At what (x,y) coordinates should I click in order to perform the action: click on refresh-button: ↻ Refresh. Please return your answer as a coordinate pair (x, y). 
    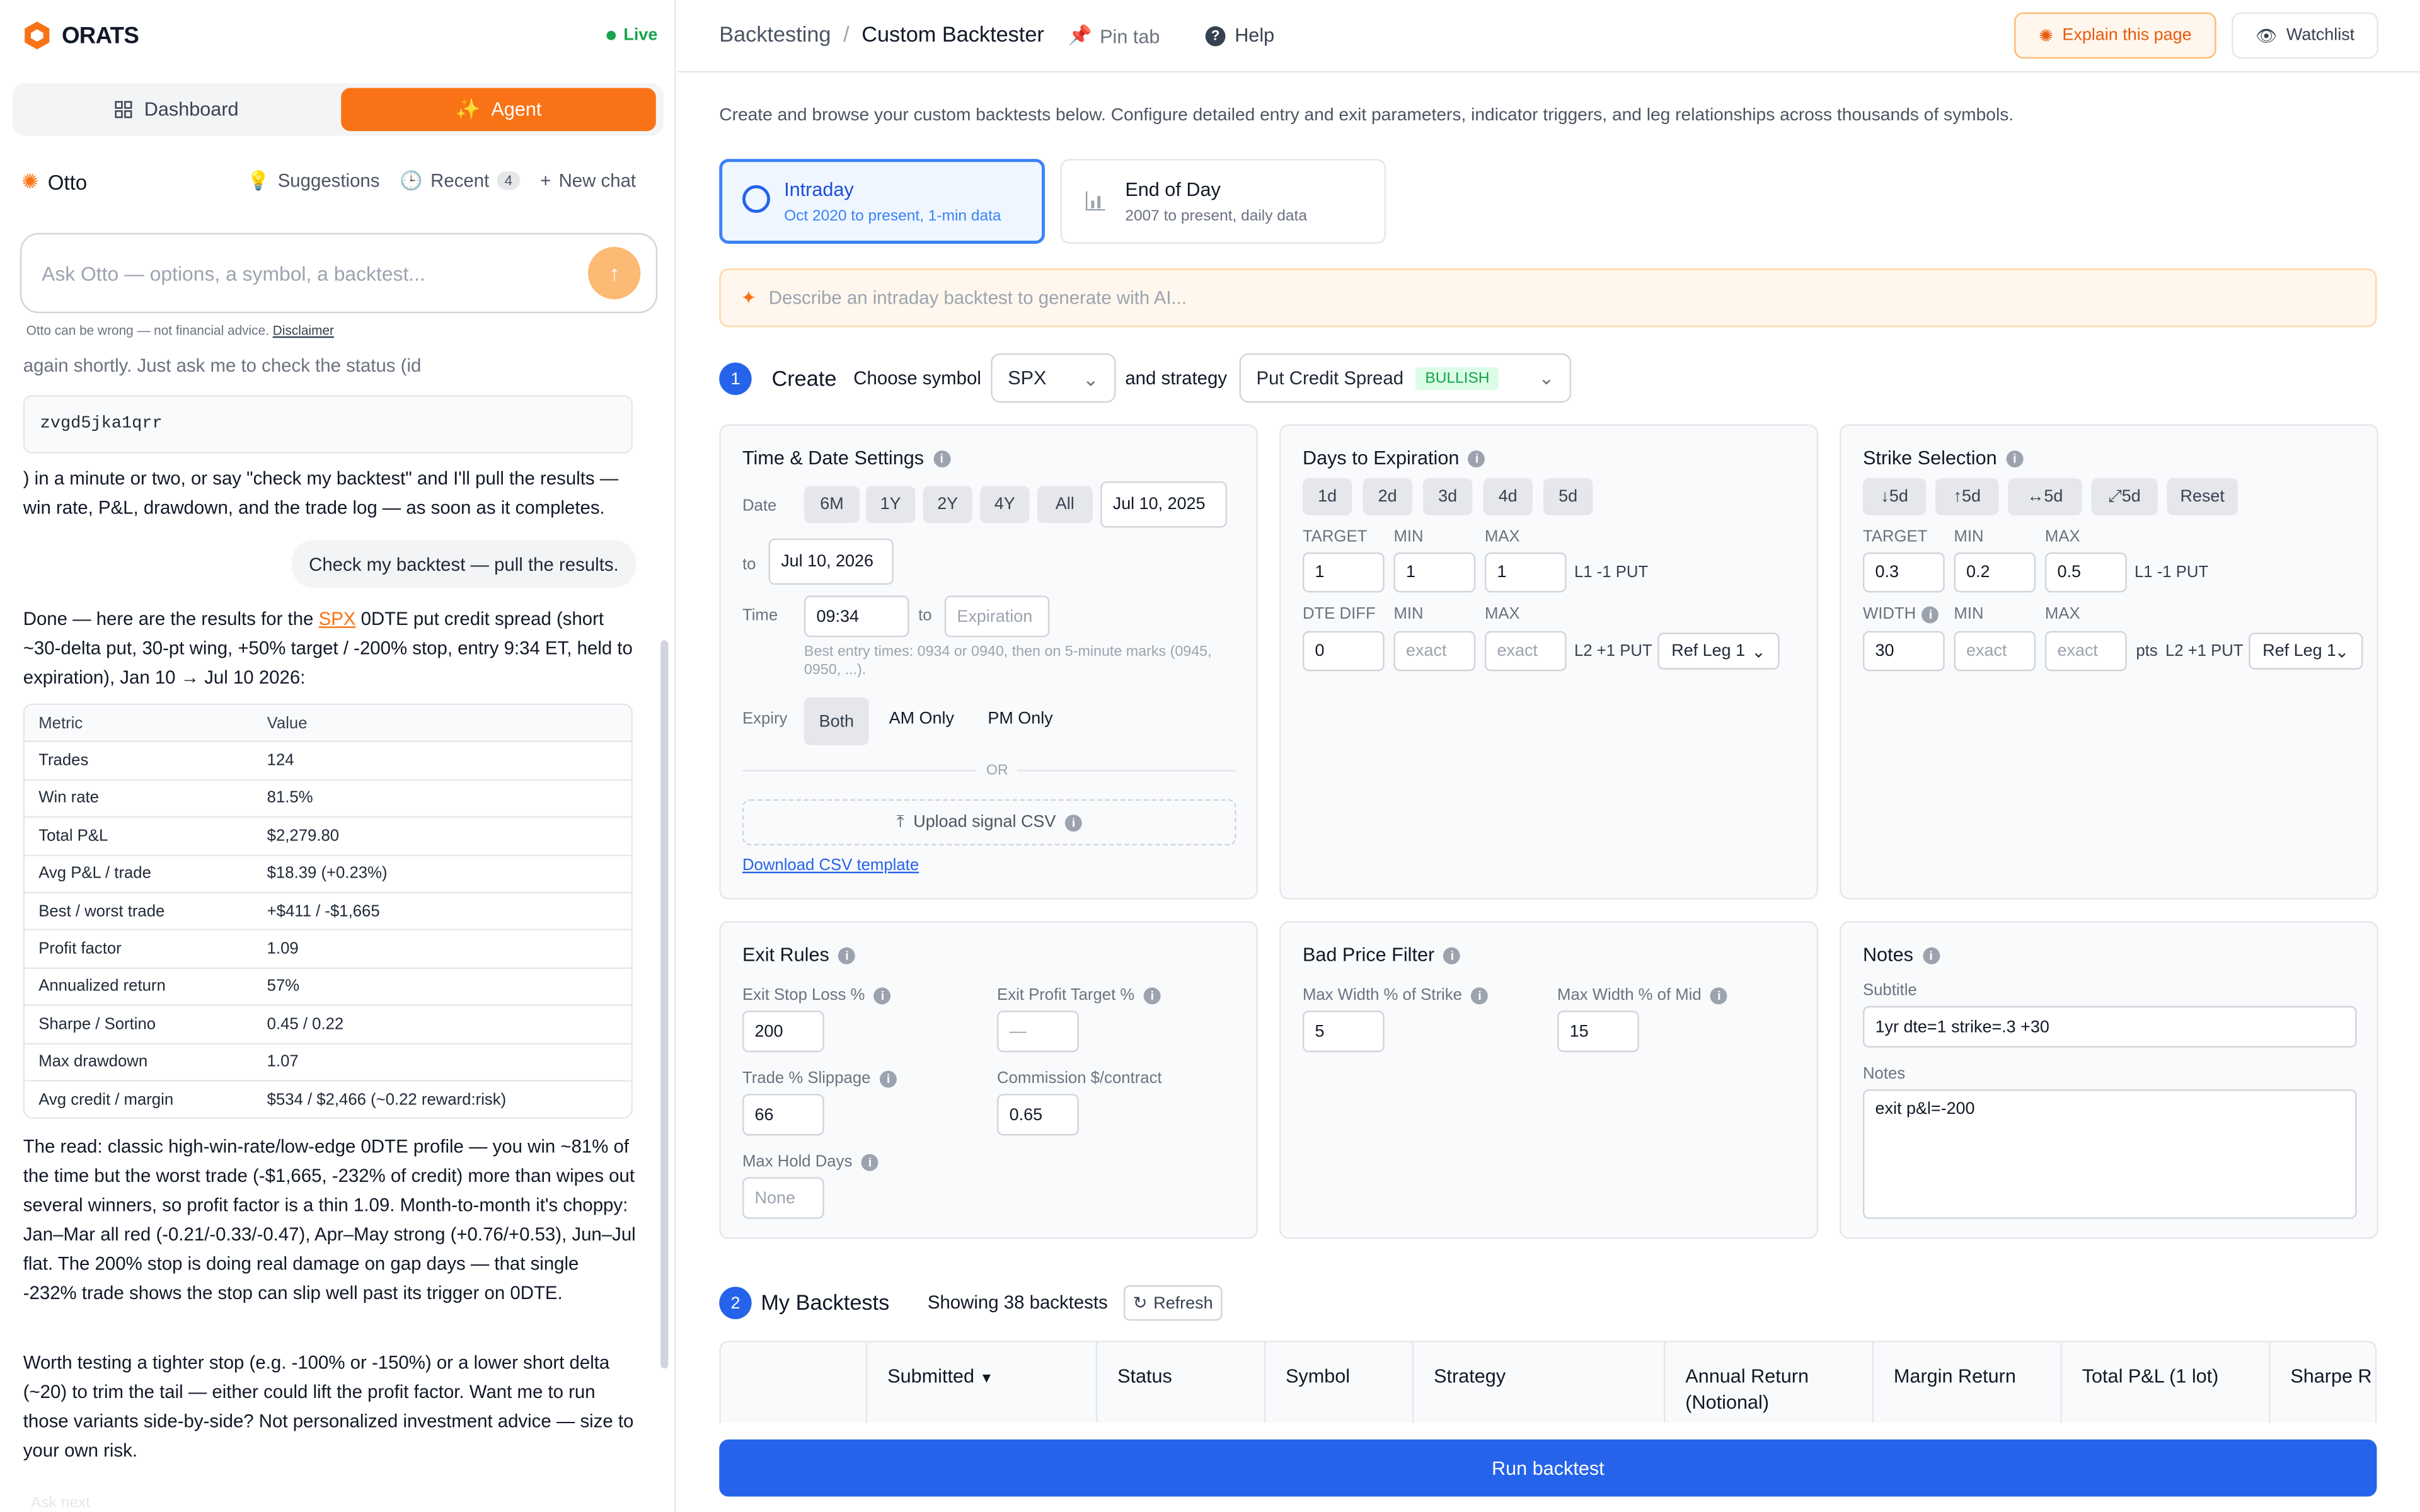
    Looking at the image, I should click on (1173, 1303).